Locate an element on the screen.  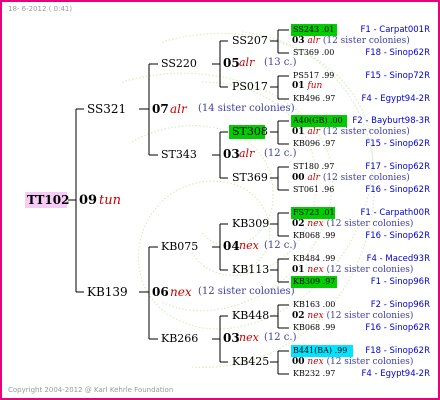
ancestor-colony-id: KB496 .97 is located at coordinates (314, 99).